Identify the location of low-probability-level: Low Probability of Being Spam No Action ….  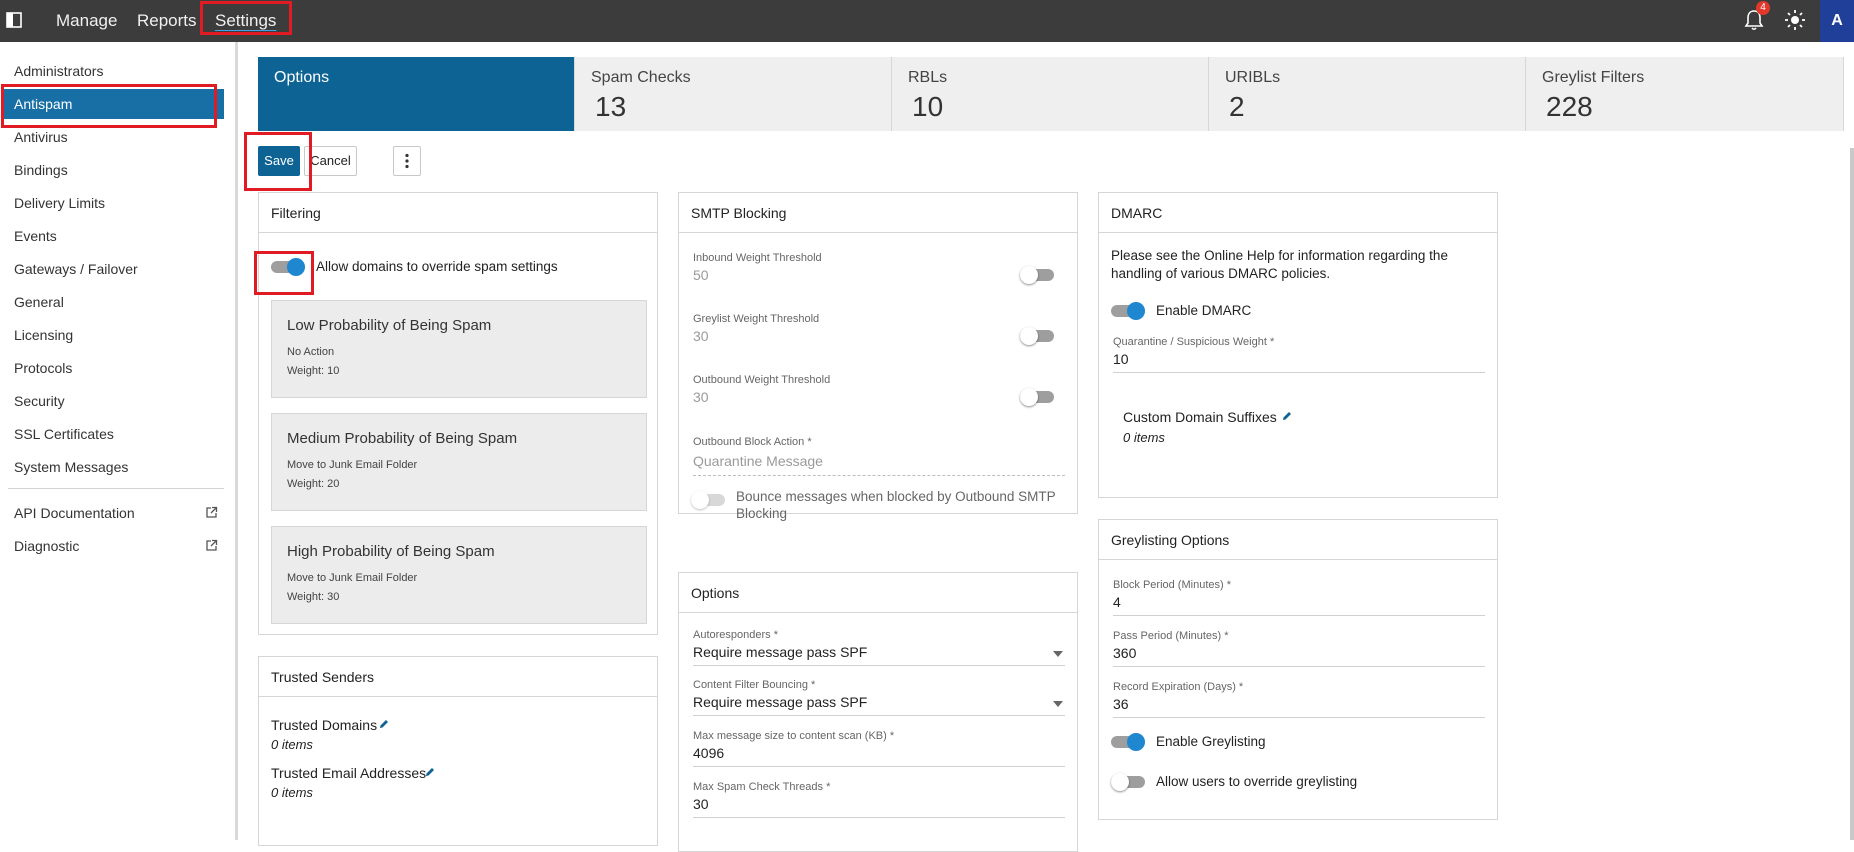
(459, 349).